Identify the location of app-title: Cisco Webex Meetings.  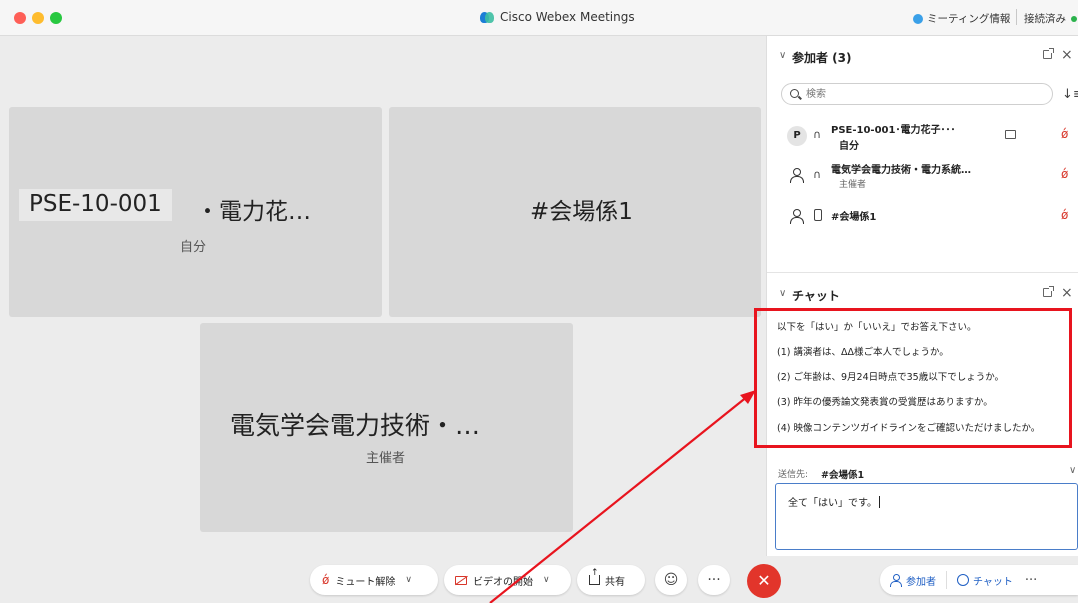
(557, 17).